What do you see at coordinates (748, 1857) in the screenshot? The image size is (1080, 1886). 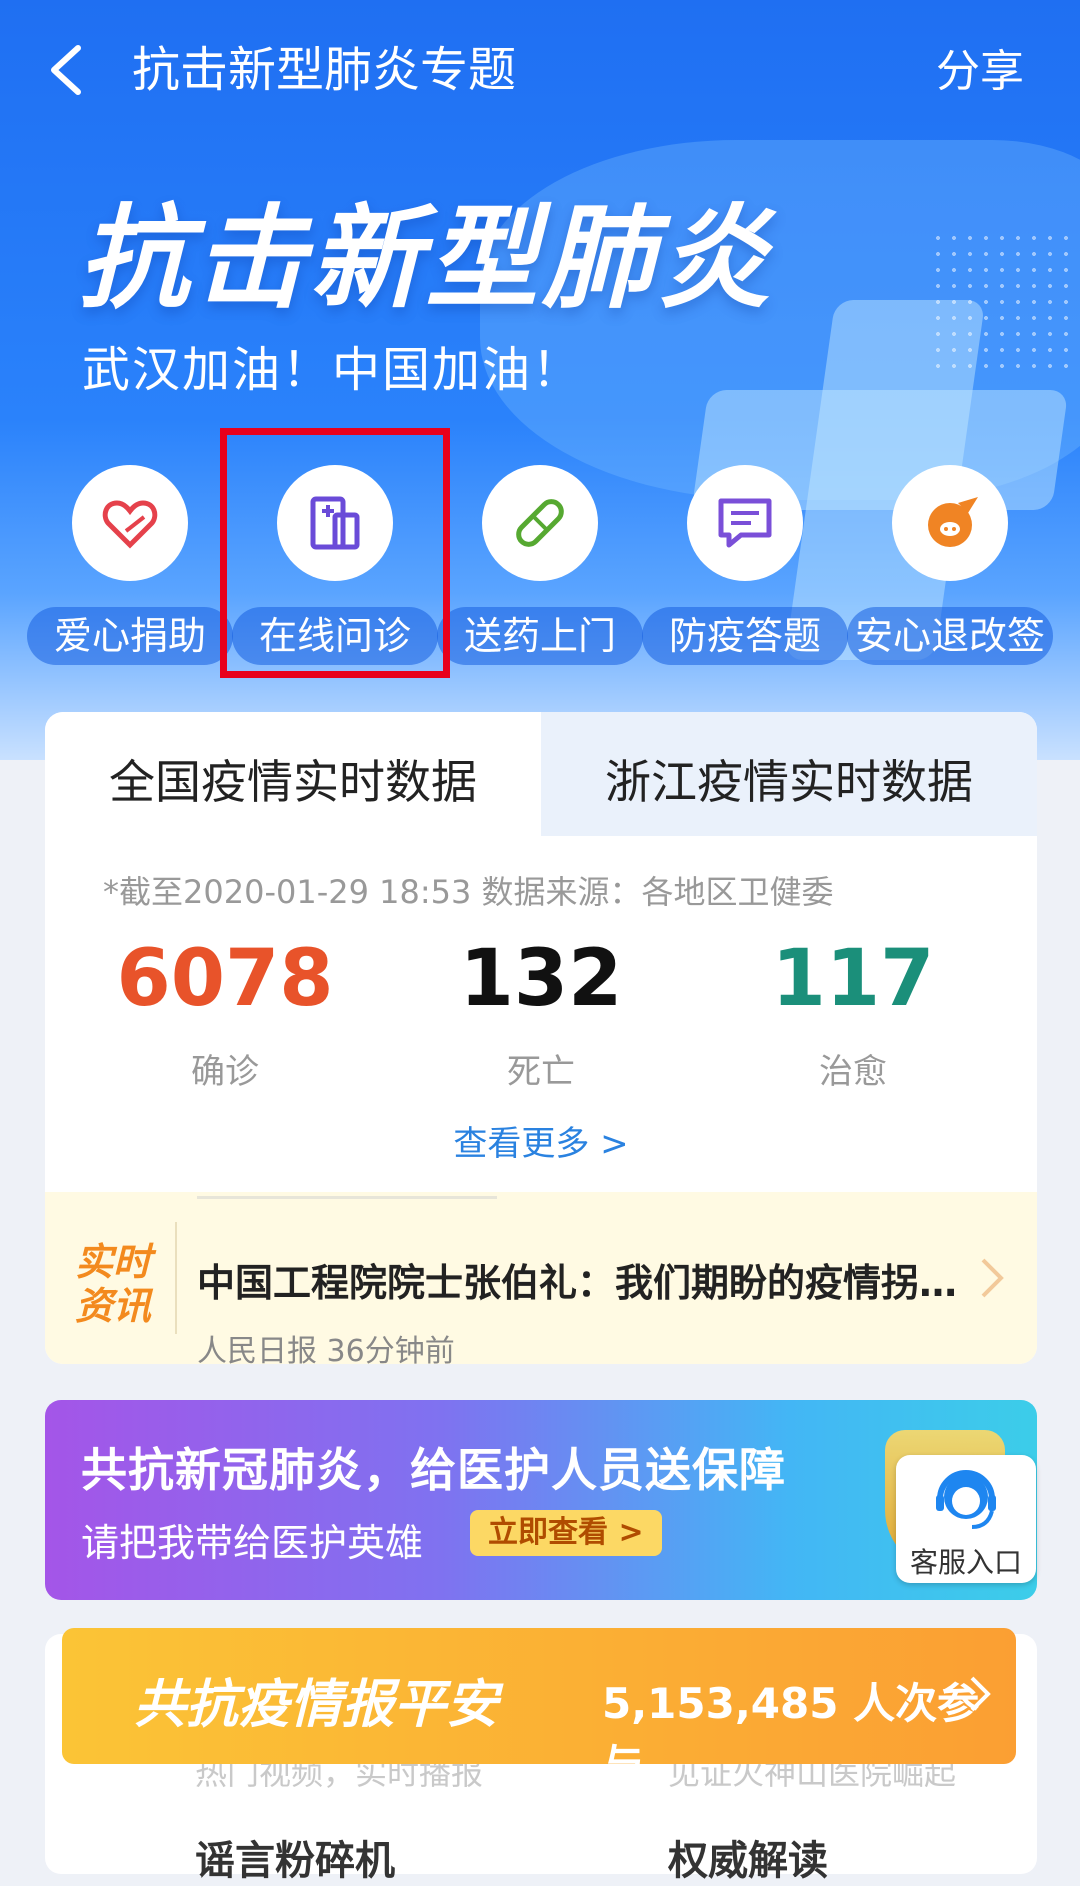 I see `authority-interpretation-link: 权威解读` at bounding box center [748, 1857].